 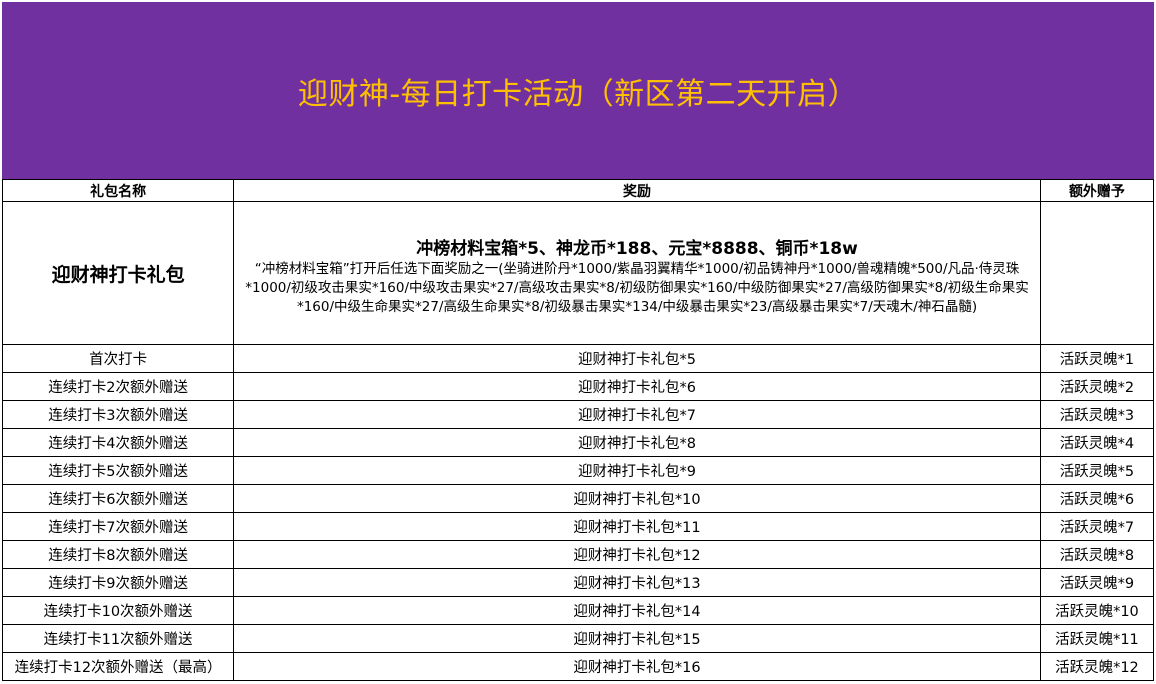 What do you see at coordinates (1097, 498) in the screenshot?
I see `row-extra-cell: 活跃灵魄*6` at bounding box center [1097, 498].